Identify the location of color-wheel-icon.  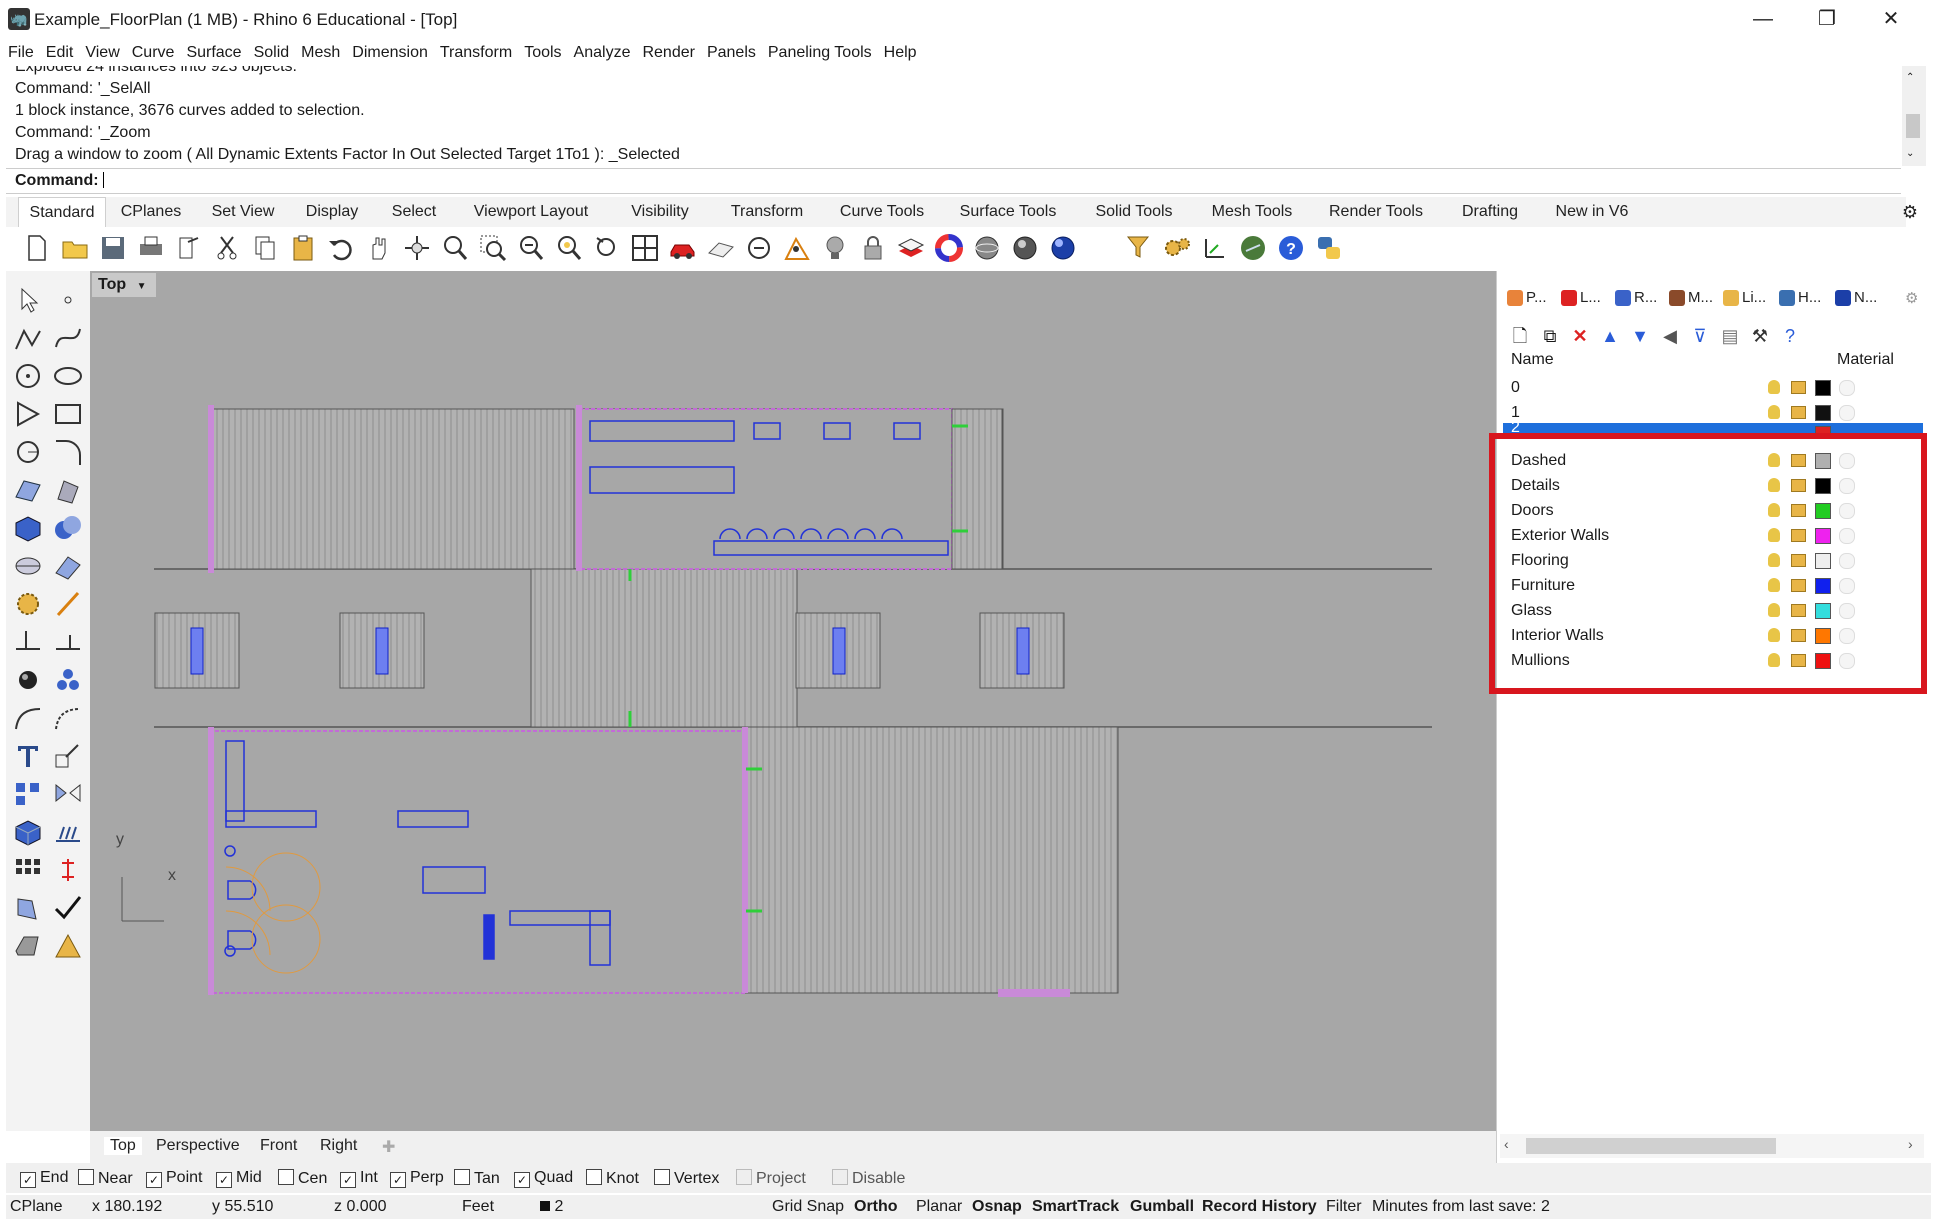
(949, 248).